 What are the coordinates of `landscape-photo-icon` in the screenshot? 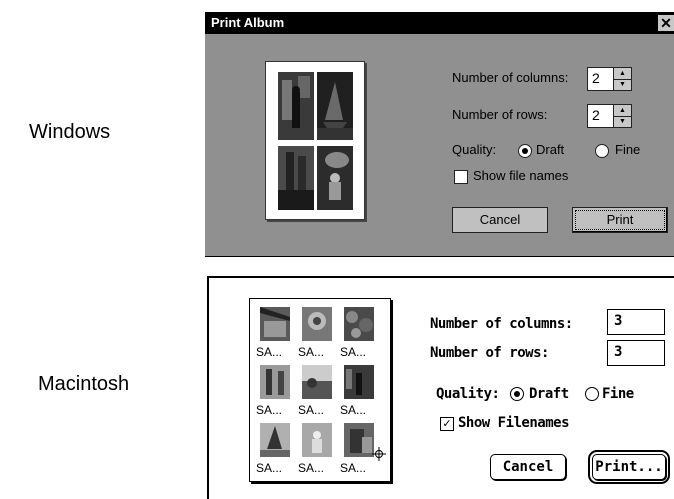 It's located at (317, 382).